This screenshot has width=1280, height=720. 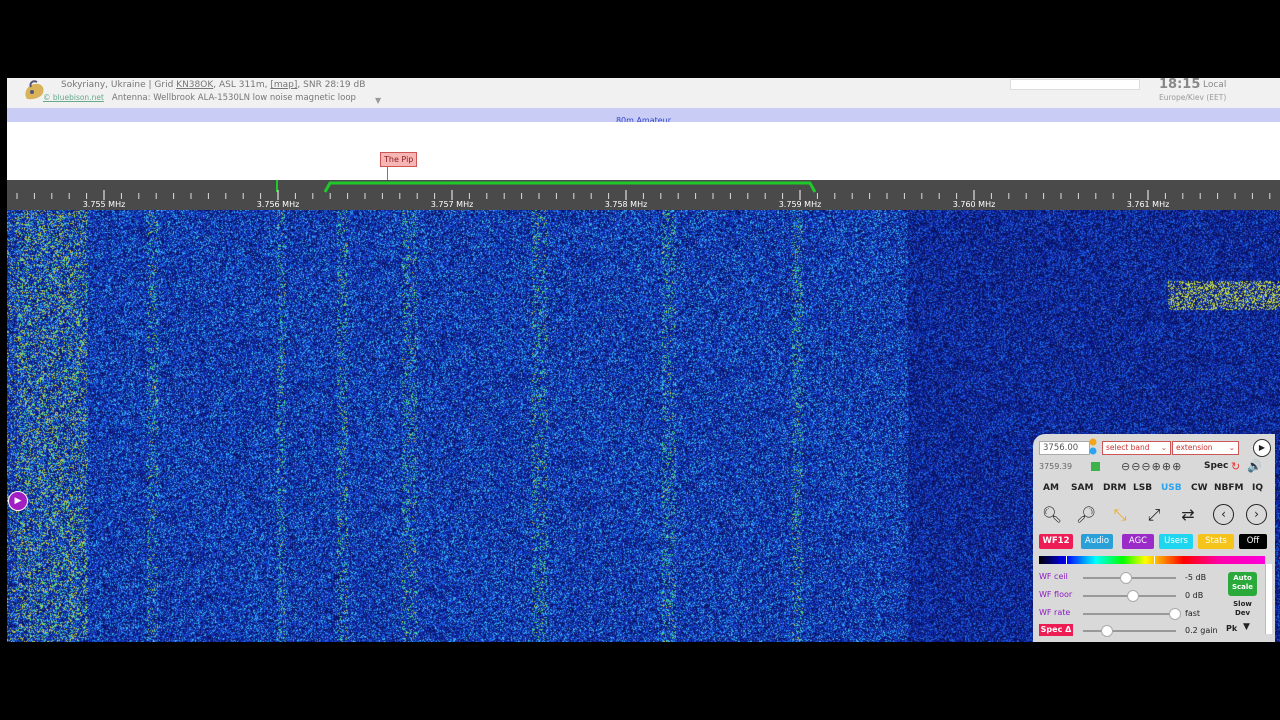 What do you see at coordinates (1064, 448) in the screenshot?
I see `frequency-input: 3756.00` at bounding box center [1064, 448].